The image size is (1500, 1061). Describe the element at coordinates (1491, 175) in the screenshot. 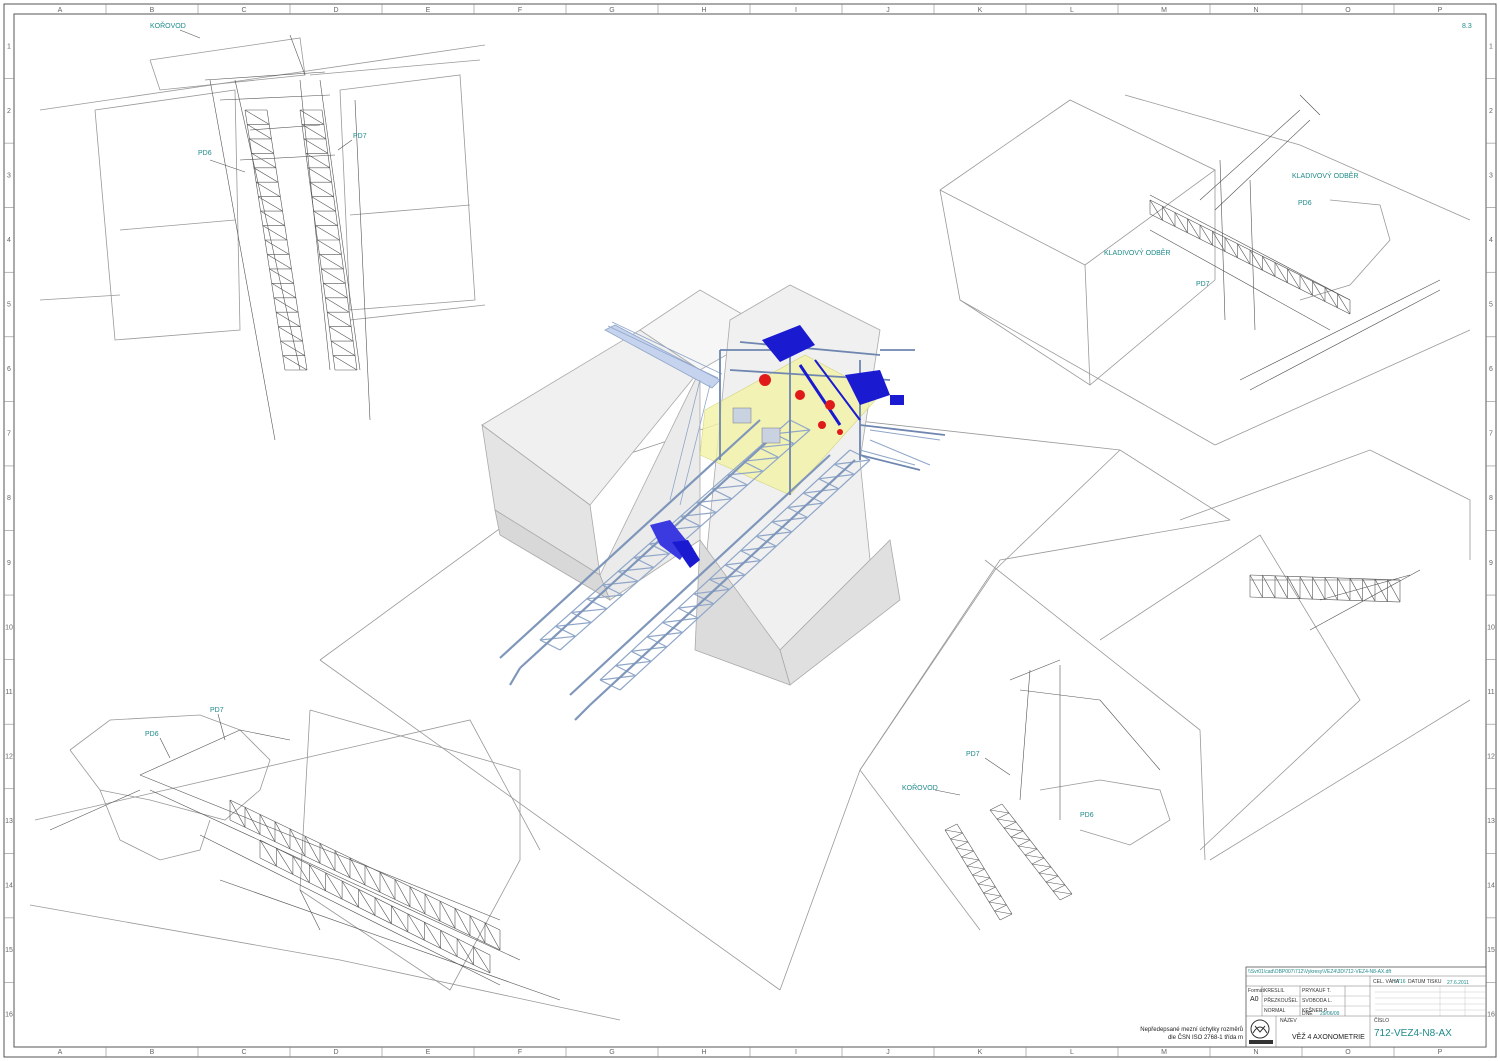

I see `grid-row-label: 3` at that location.